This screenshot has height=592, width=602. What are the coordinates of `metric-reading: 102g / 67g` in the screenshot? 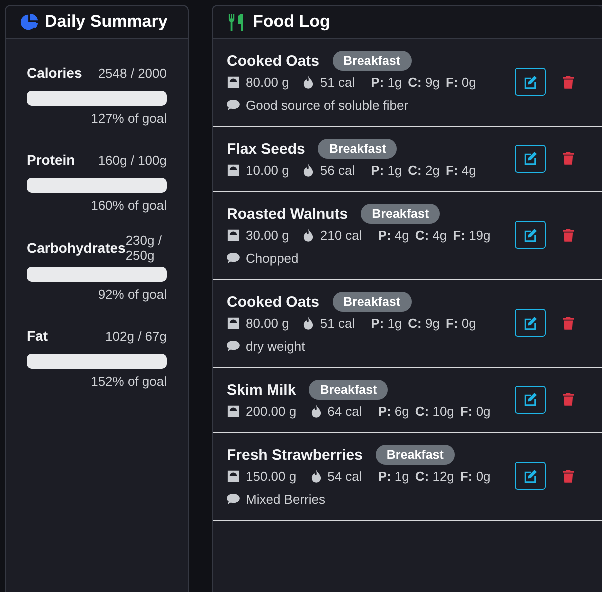 It's located at (136, 336).